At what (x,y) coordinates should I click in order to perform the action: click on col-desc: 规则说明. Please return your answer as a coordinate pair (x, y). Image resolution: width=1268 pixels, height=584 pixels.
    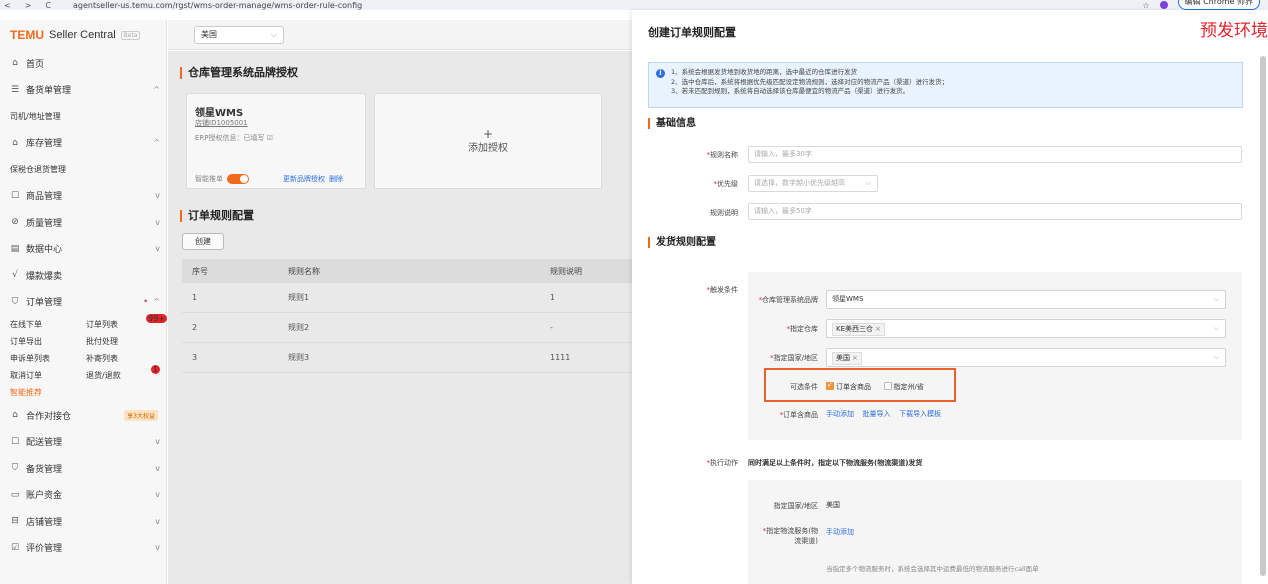
    Looking at the image, I should click on (566, 271).